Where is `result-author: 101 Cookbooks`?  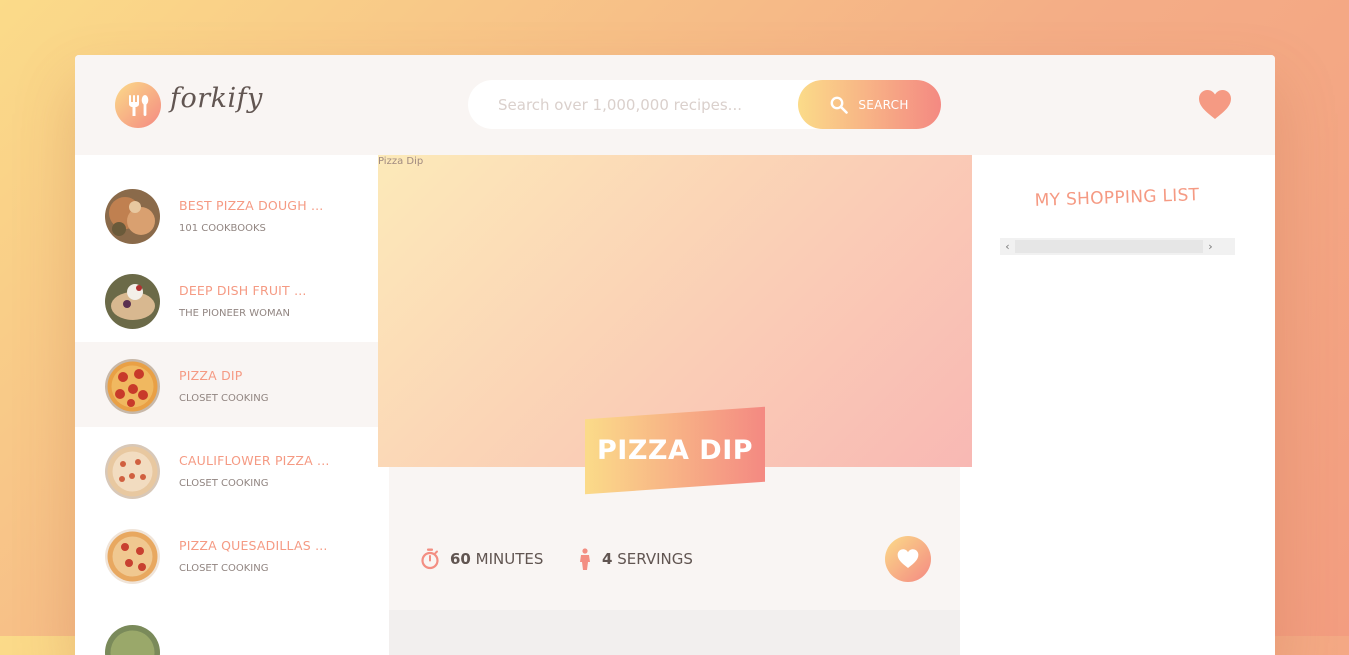 result-author: 101 Cookbooks is located at coordinates (222, 228).